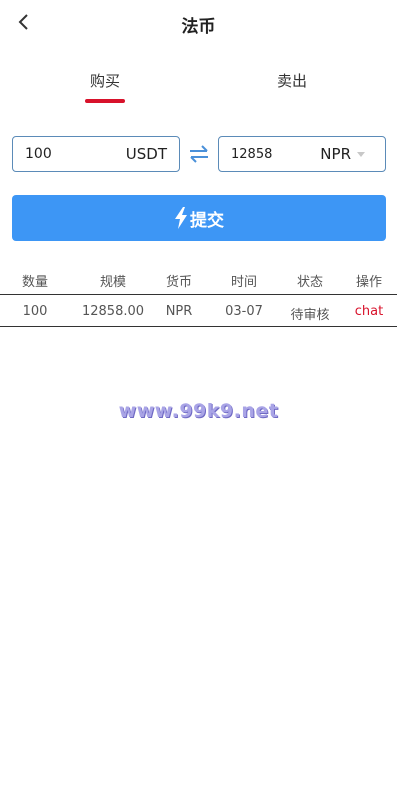  I want to click on usdt-amount-input: 100 USDT, so click(96, 154).